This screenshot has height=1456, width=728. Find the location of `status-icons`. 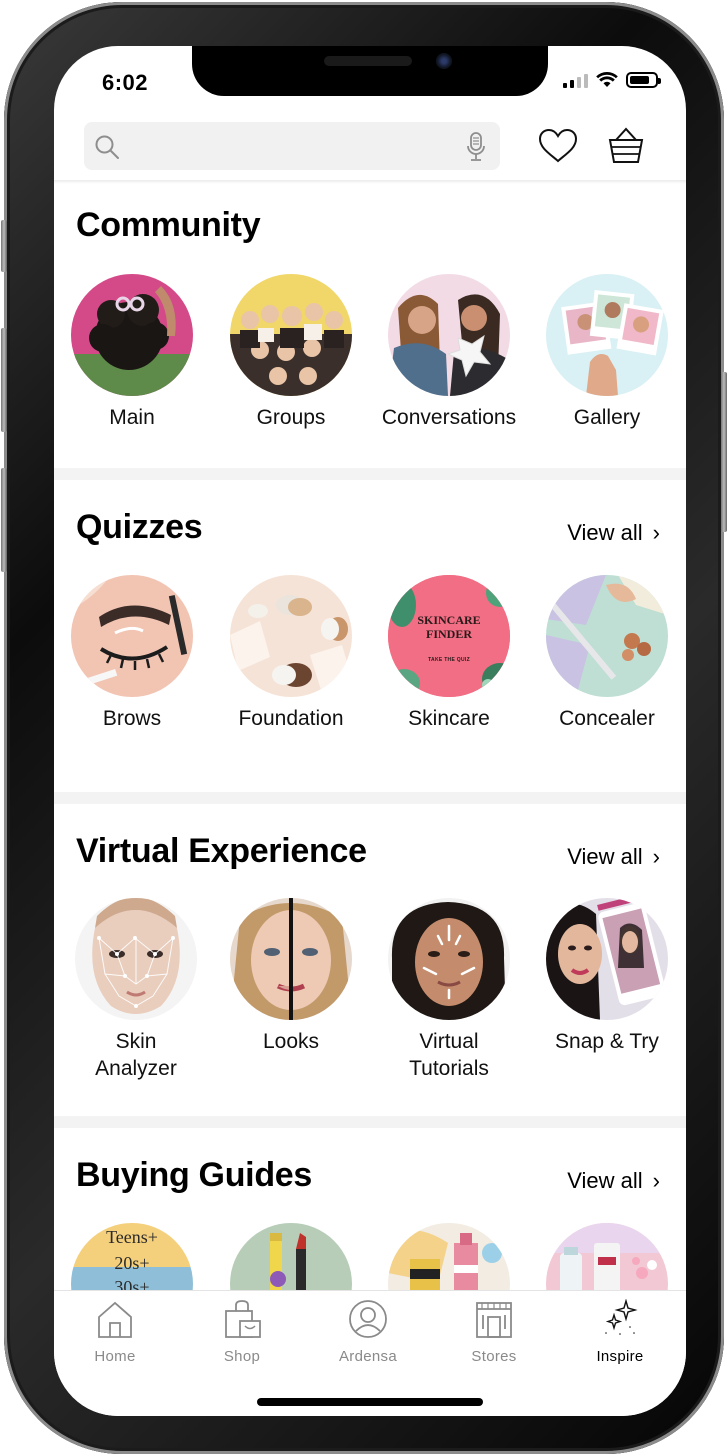

status-icons is located at coordinates (612, 80).